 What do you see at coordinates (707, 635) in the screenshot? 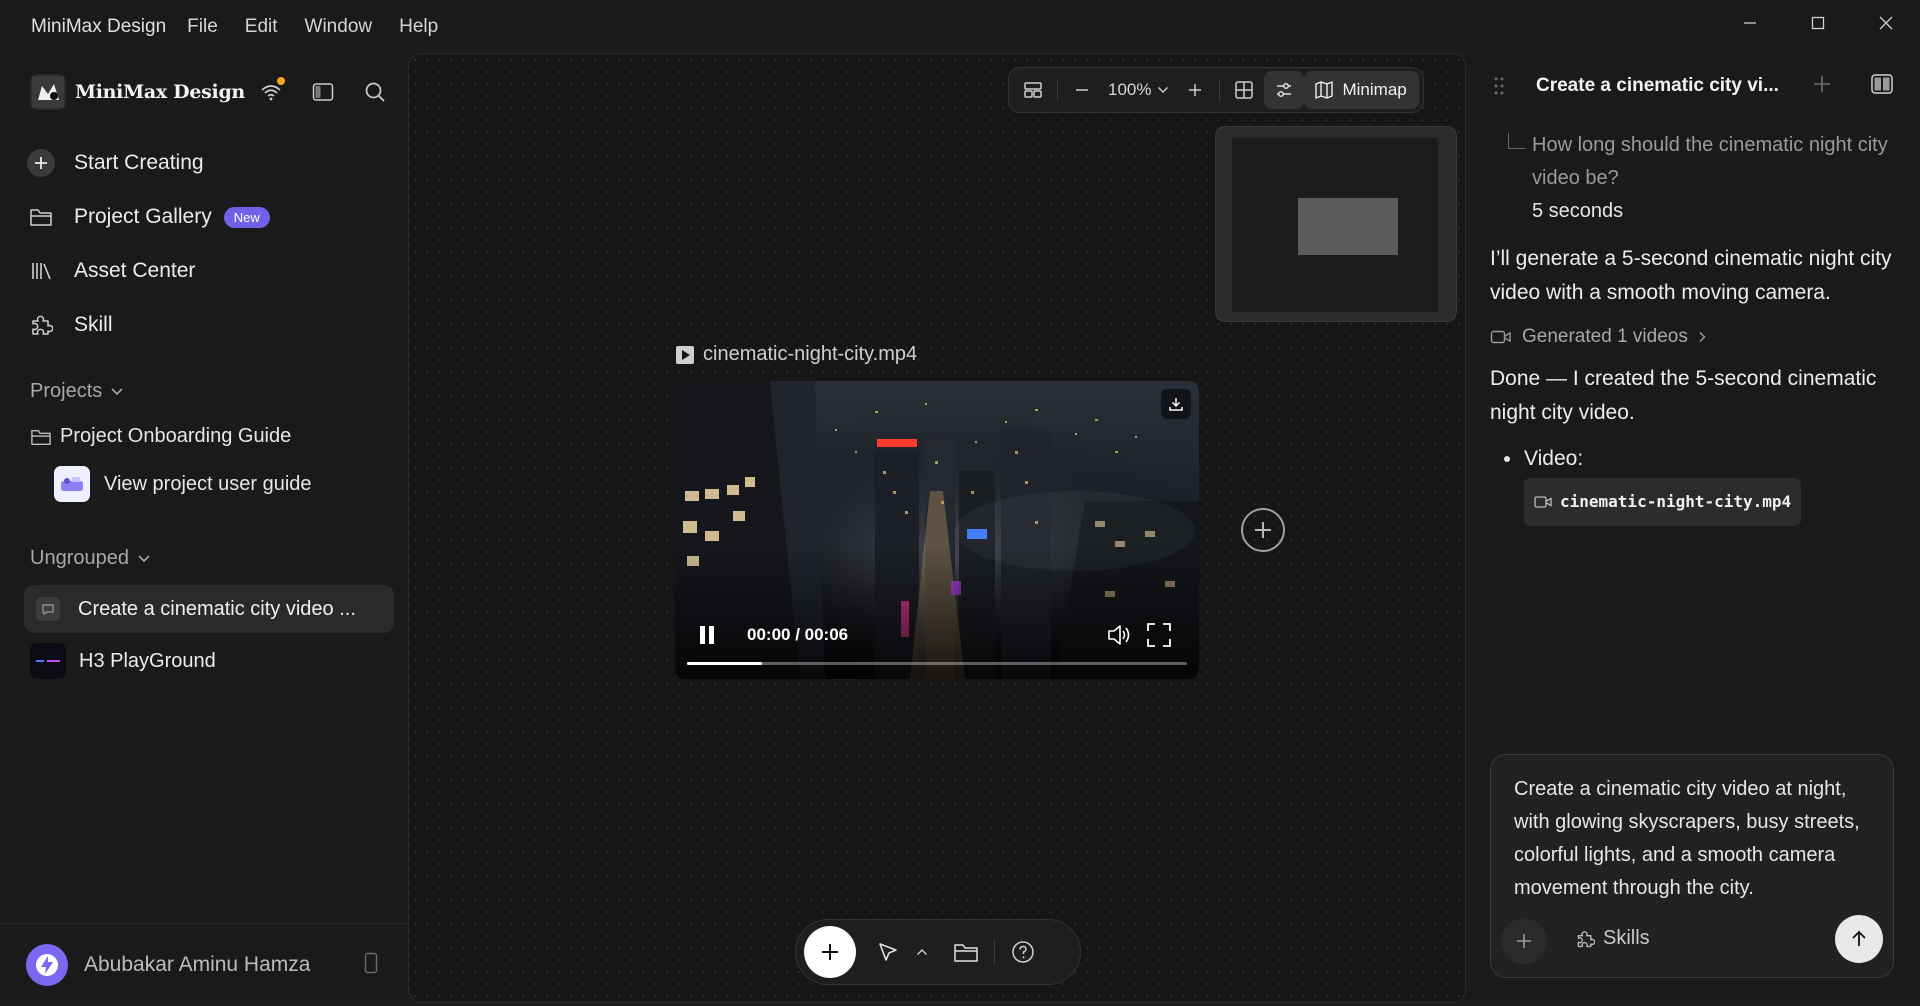
I see `pause-button` at bounding box center [707, 635].